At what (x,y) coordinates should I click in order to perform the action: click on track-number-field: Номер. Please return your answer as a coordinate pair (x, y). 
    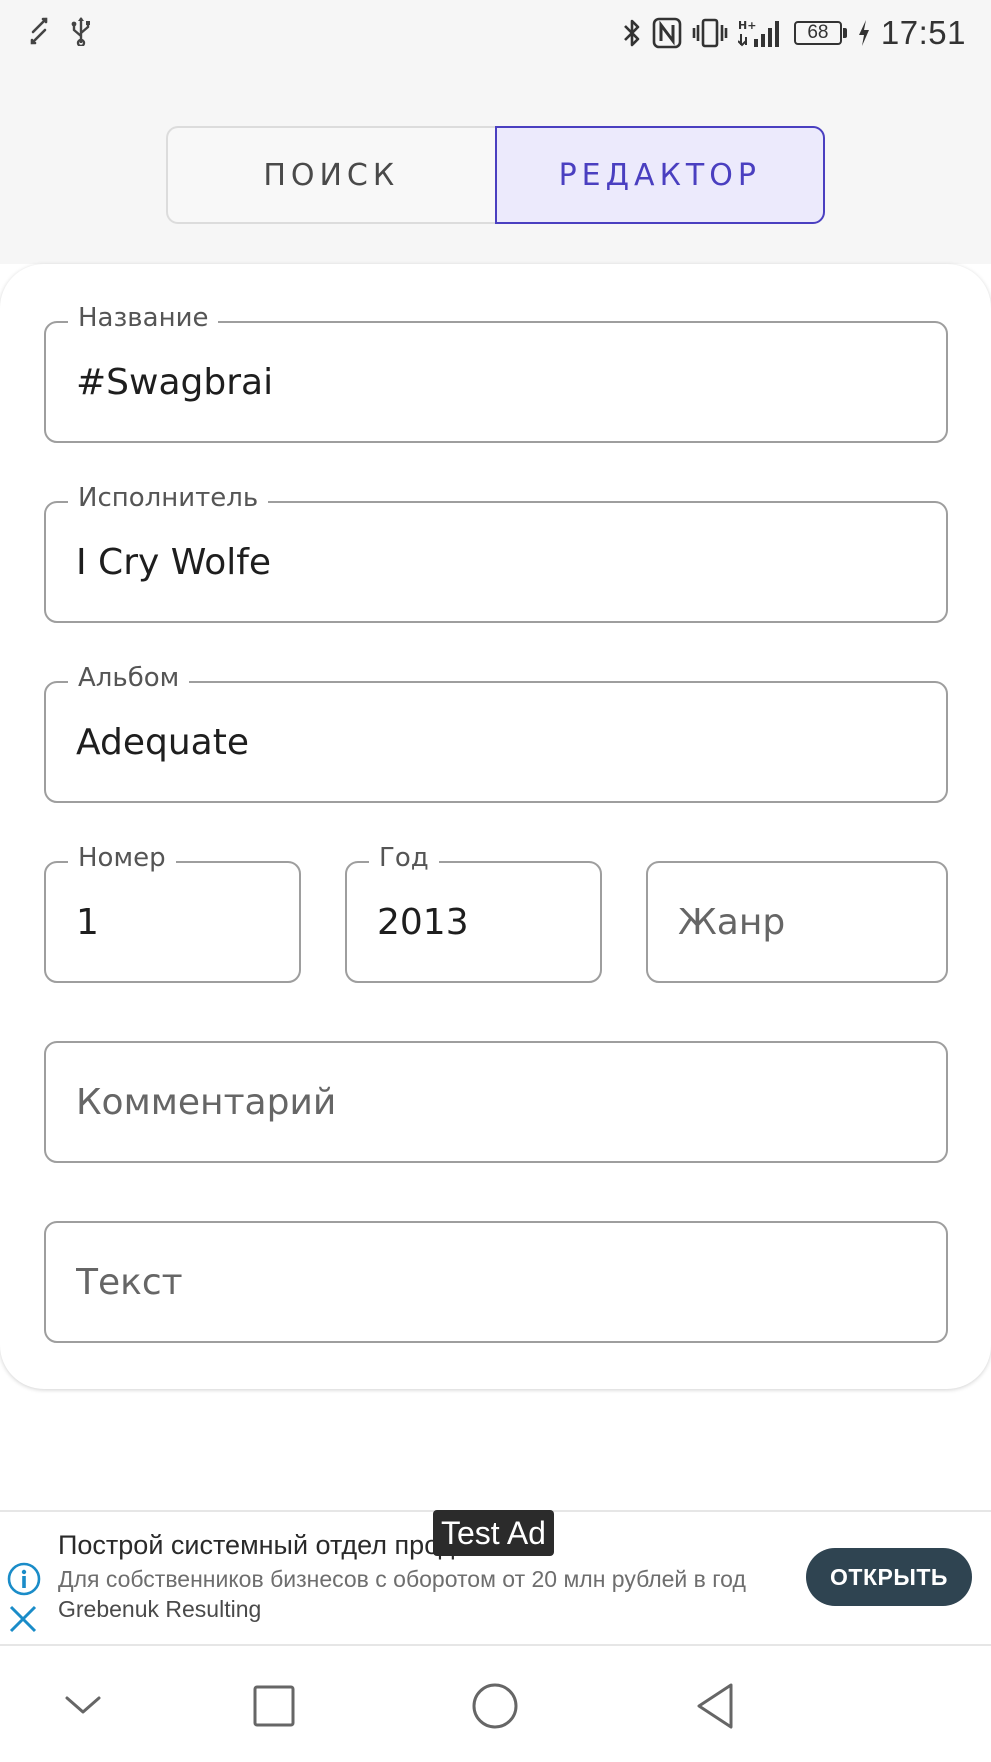
    Looking at the image, I should click on (172, 911).